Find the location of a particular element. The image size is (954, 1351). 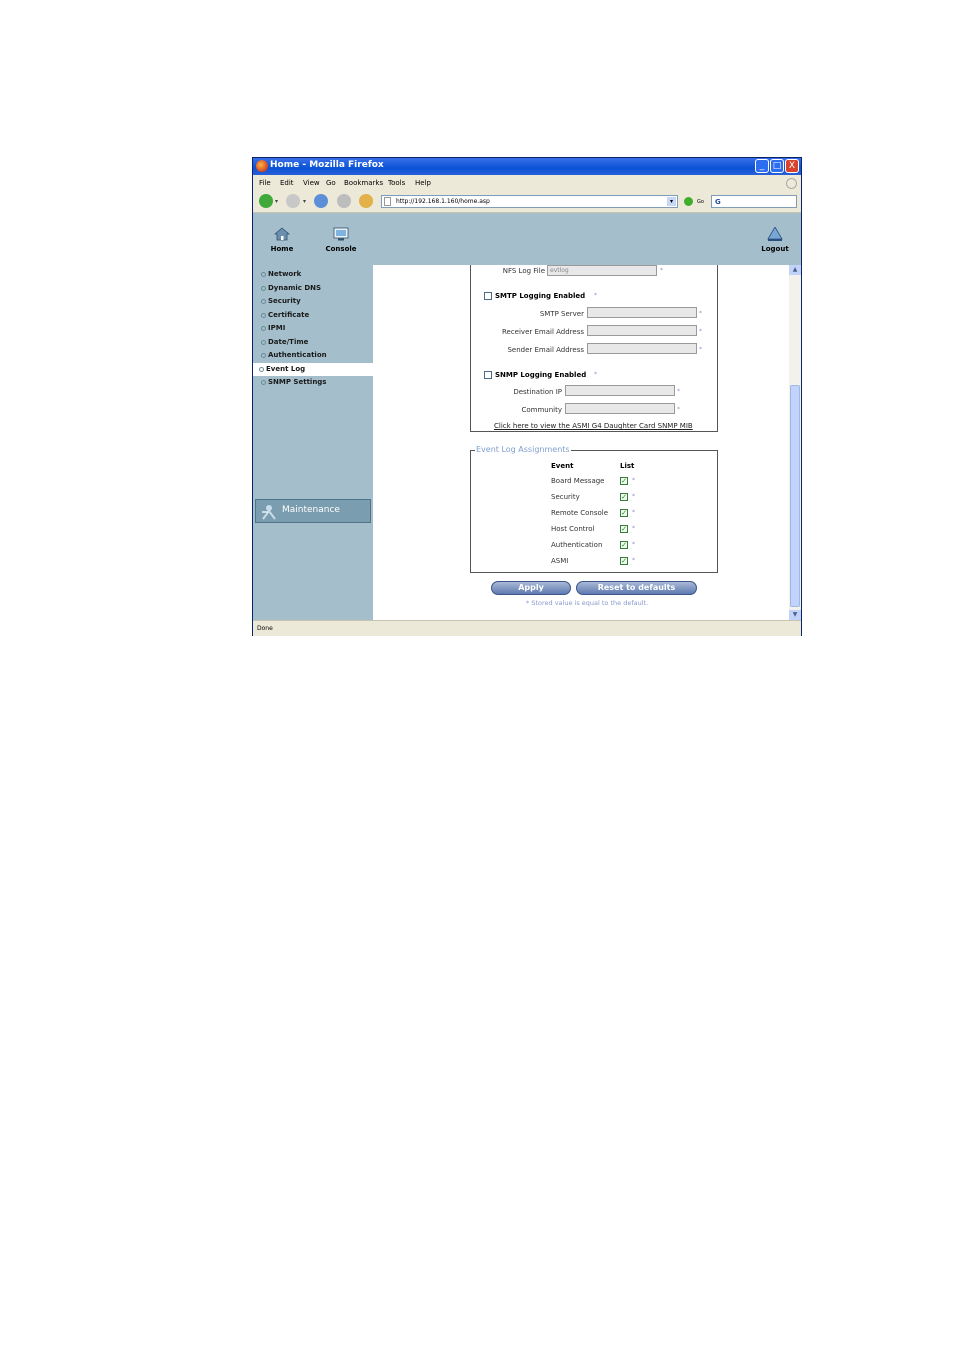

sender-email-asterisk: * is located at coordinates (700, 349).